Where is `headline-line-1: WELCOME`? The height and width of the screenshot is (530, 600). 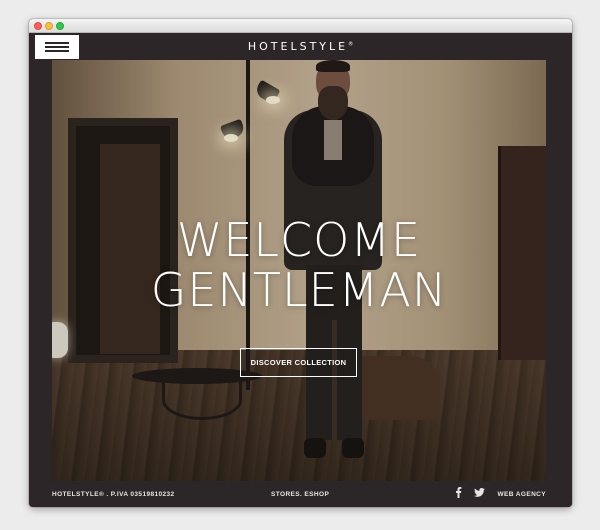
headline-line-1: WELCOME is located at coordinates (299, 240).